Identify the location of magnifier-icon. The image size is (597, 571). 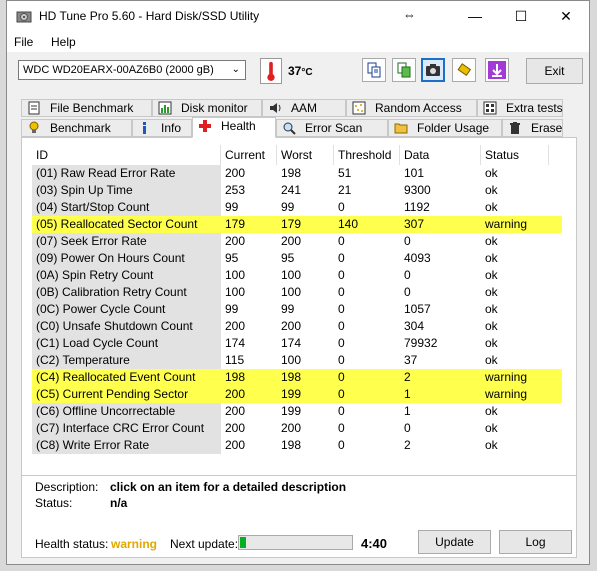
(289, 128).